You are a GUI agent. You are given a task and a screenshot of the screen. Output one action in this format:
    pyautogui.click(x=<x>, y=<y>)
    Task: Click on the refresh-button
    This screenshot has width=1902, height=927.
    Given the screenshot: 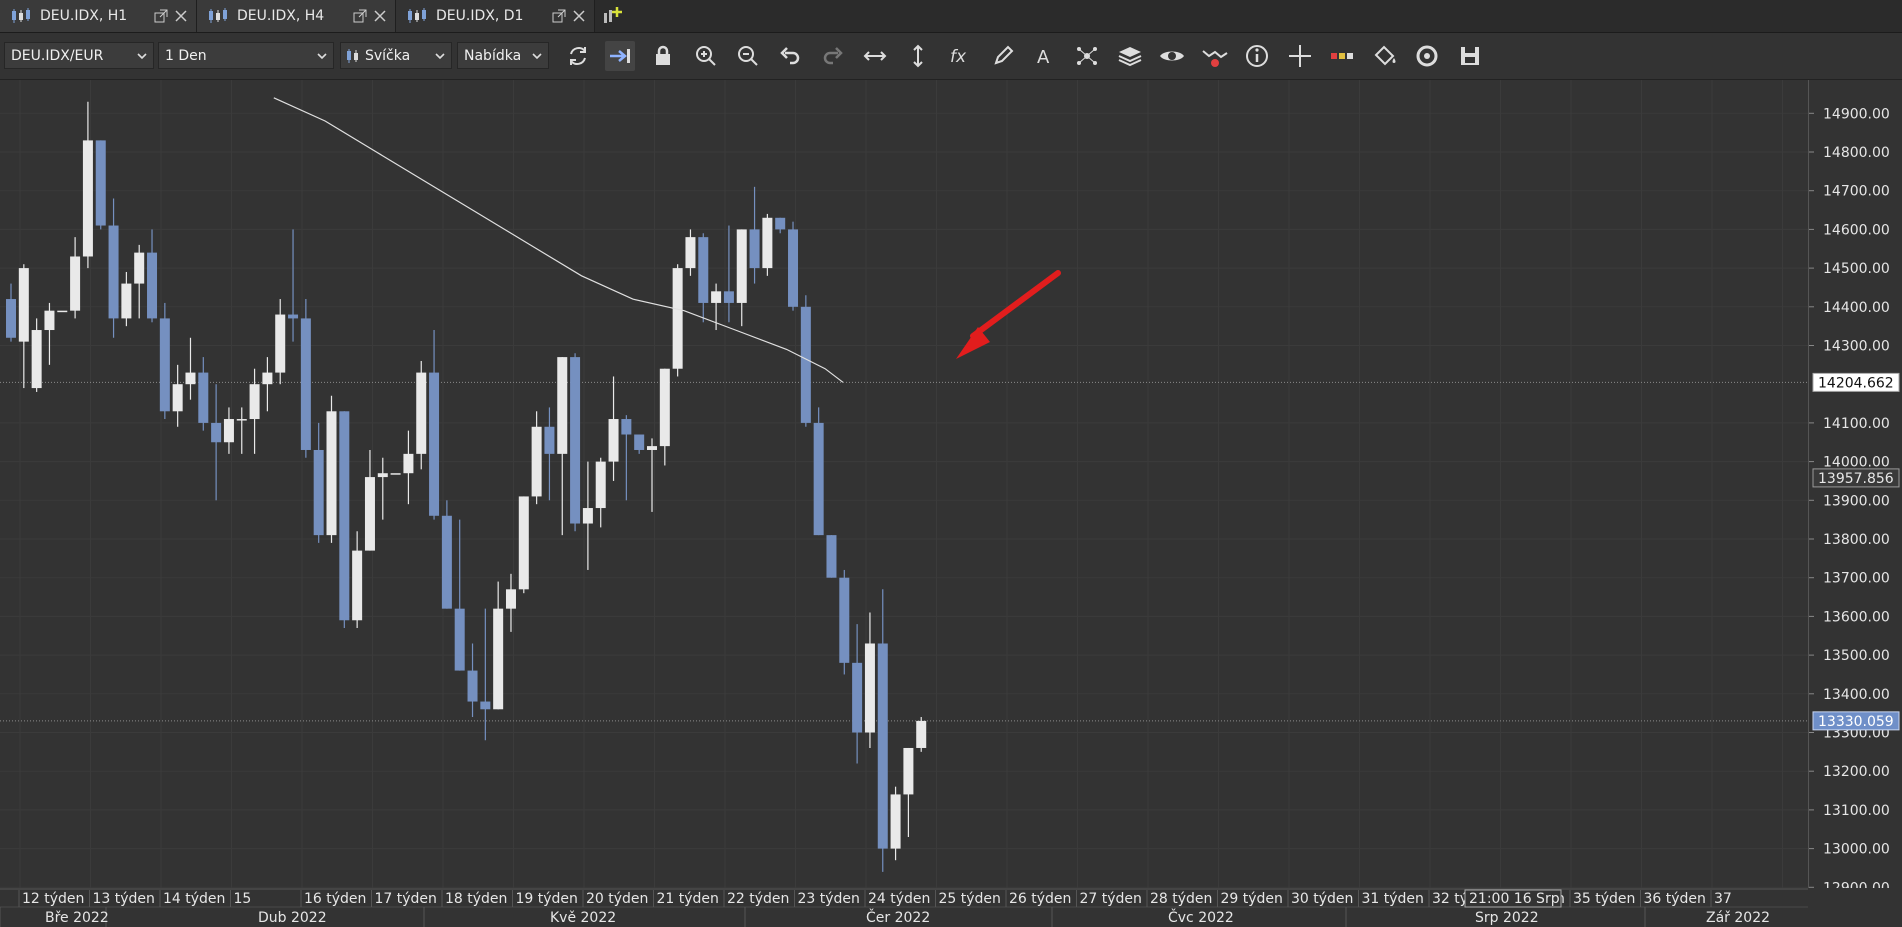 What is the action you would take?
    pyautogui.click(x=578, y=56)
    